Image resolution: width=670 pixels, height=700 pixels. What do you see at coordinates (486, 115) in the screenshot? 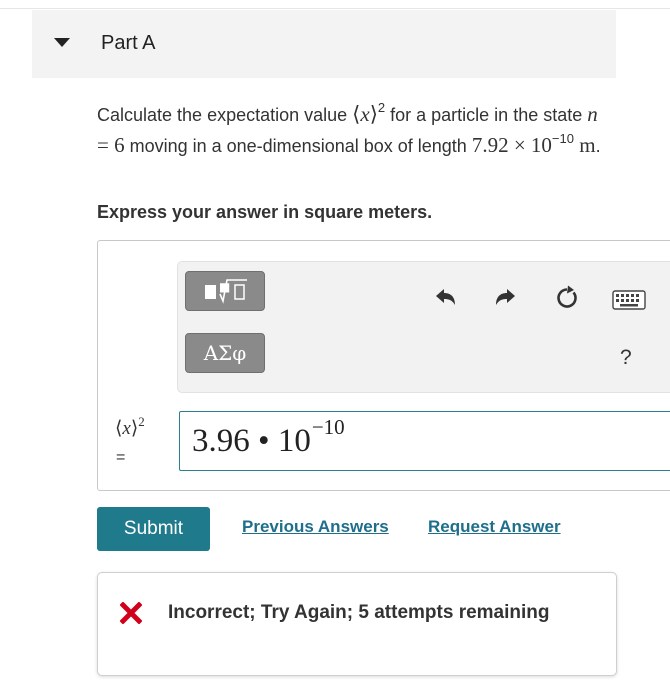
I see `question-text-2: for a particle in the state` at bounding box center [486, 115].